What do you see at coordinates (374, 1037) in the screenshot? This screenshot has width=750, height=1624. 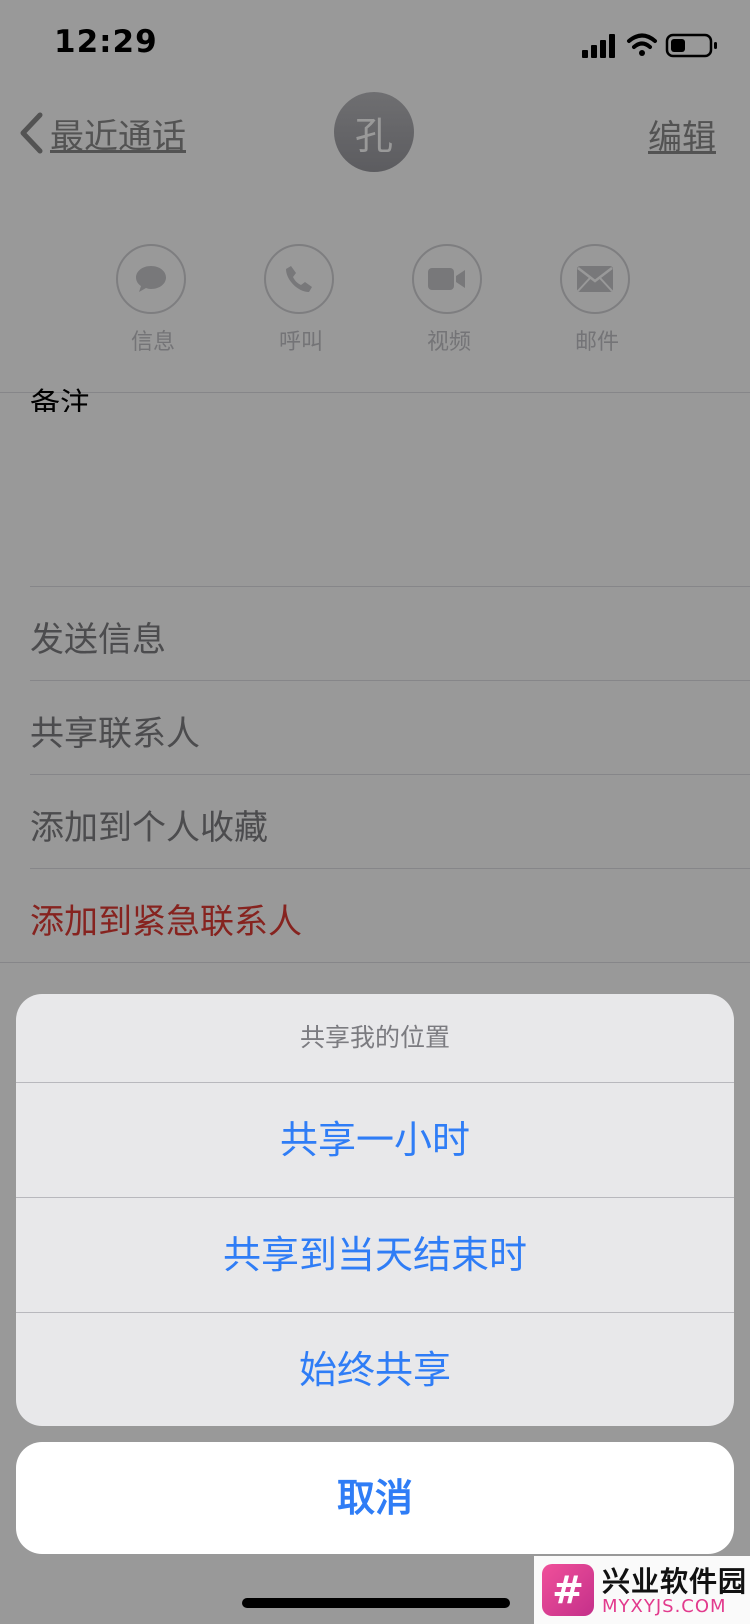 I see `sheet-title: 共享我的位置` at bounding box center [374, 1037].